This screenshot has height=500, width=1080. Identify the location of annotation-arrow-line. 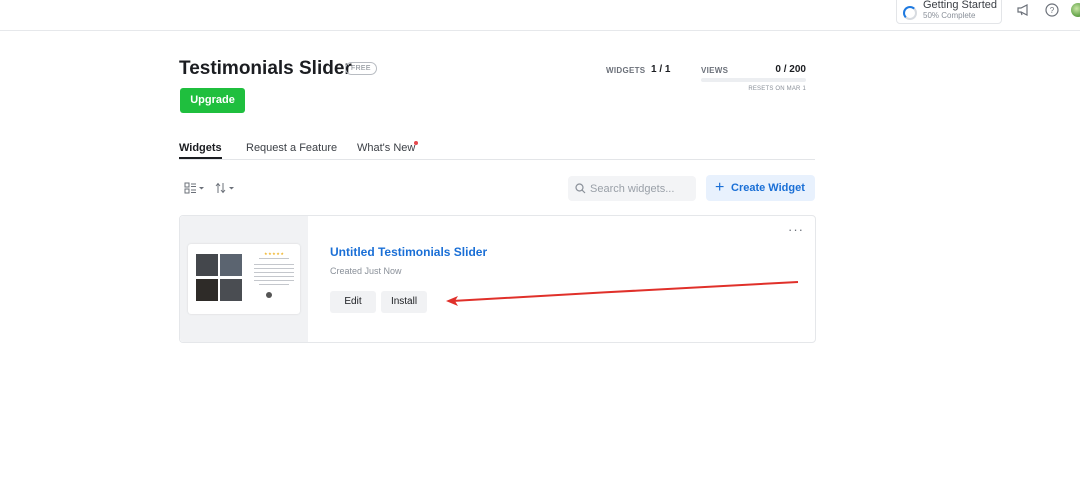
(625, 291).